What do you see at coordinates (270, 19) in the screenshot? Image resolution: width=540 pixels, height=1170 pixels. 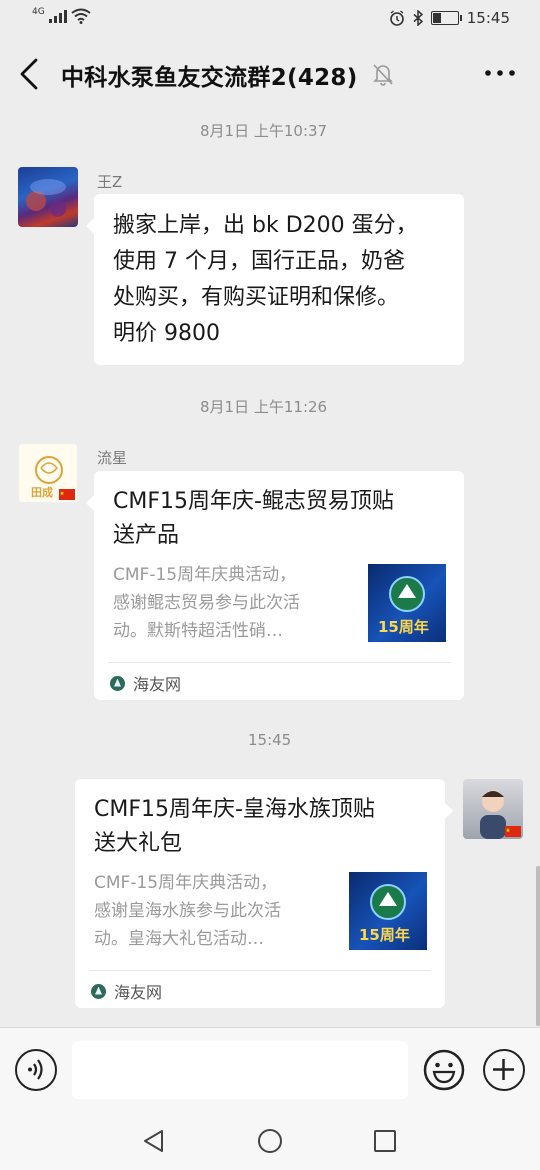 I see `status-bar: 4G 15:45` at bounding box center [270, 19].